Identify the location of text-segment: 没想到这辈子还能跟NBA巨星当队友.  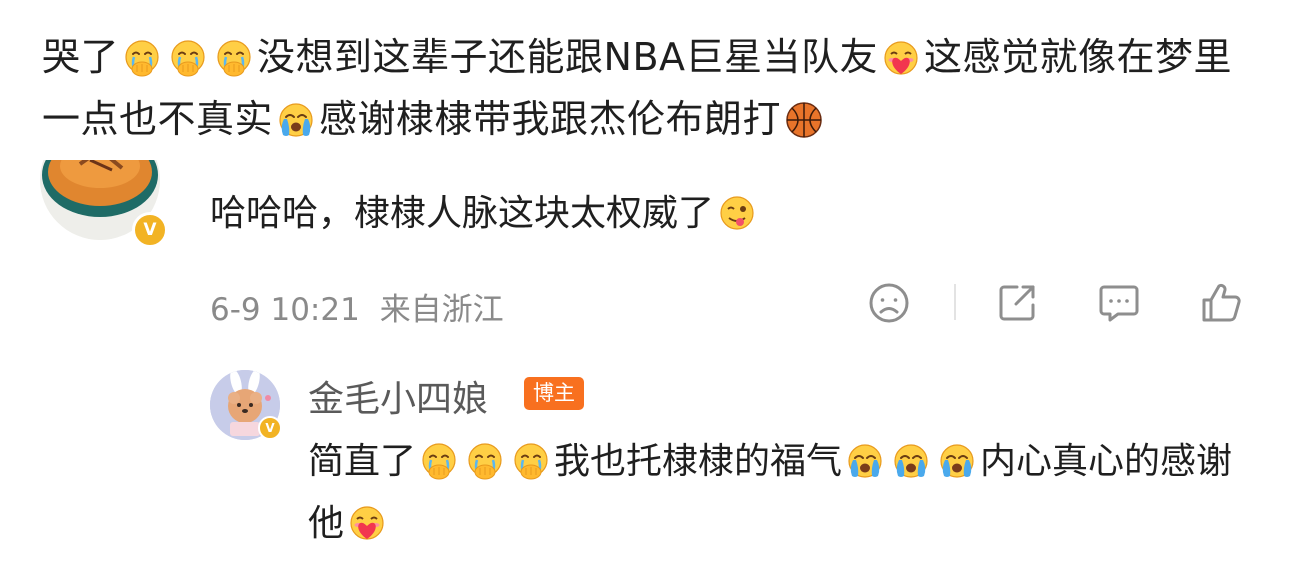
(568, 57).